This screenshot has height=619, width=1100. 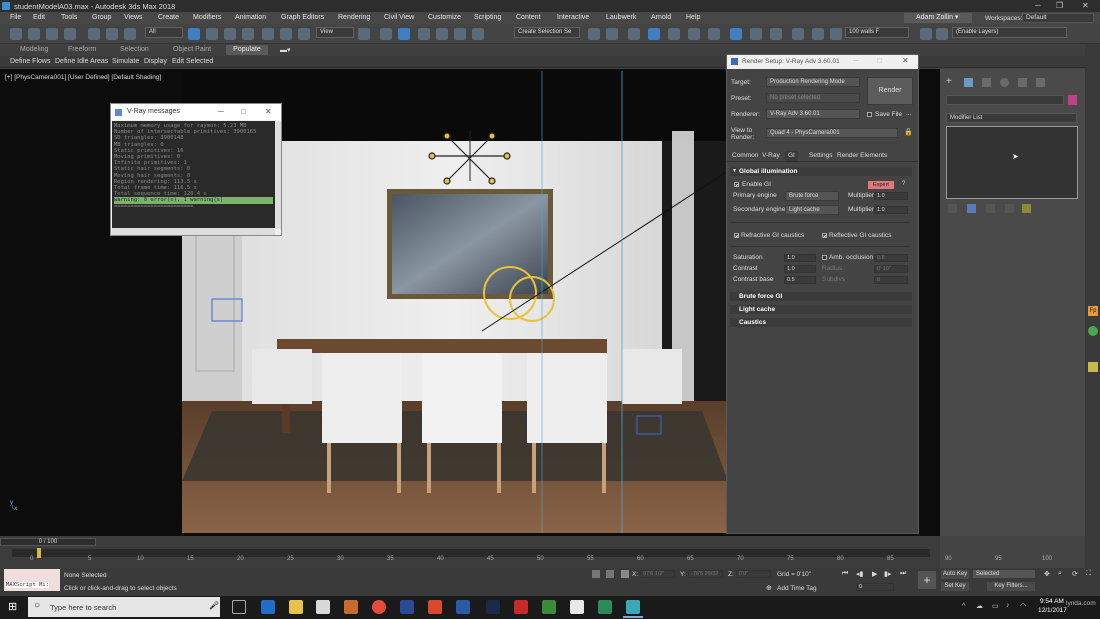 I want to click on menu-group: Group, so click(x=101, y=17).